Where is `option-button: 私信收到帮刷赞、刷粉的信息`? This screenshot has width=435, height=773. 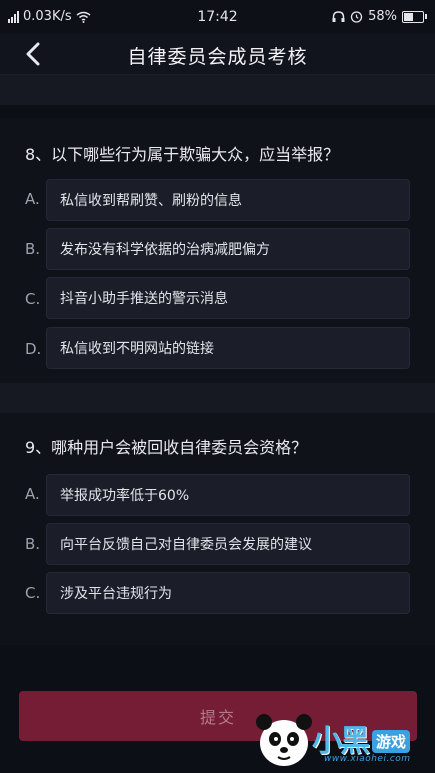
option-button: 私信收到帮刷赞、刷粉的信息 is located at coordinates (228, 200).